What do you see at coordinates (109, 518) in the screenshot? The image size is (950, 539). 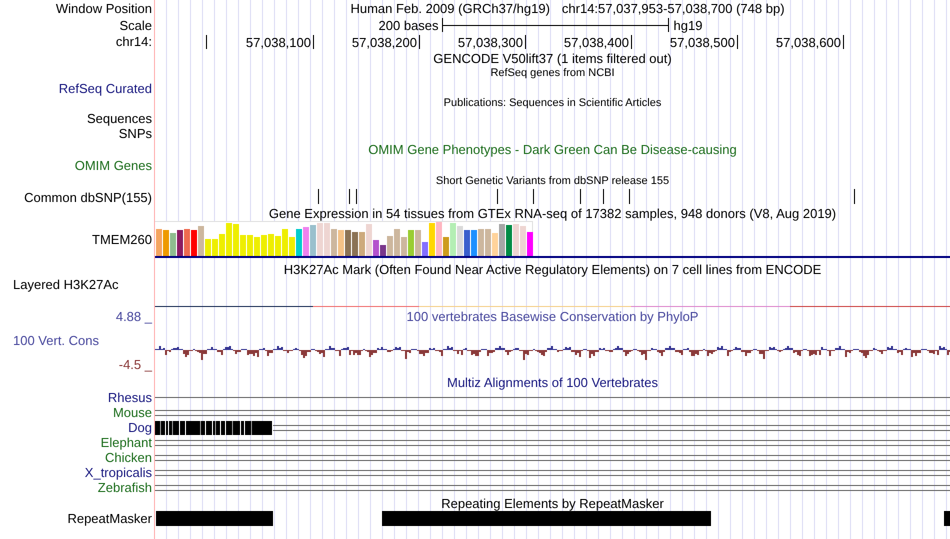 I see `track-label: RepeatMasker` at bounding box center [109, 518].